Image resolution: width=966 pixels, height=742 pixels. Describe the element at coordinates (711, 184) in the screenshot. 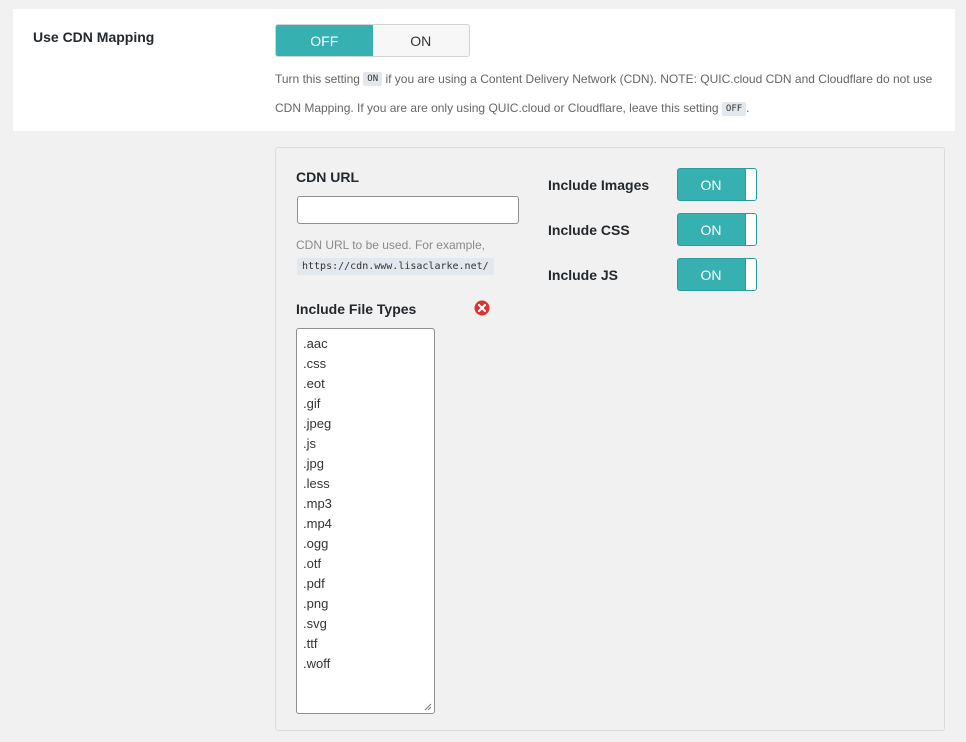

I see `include-images-state: ON` at that location.